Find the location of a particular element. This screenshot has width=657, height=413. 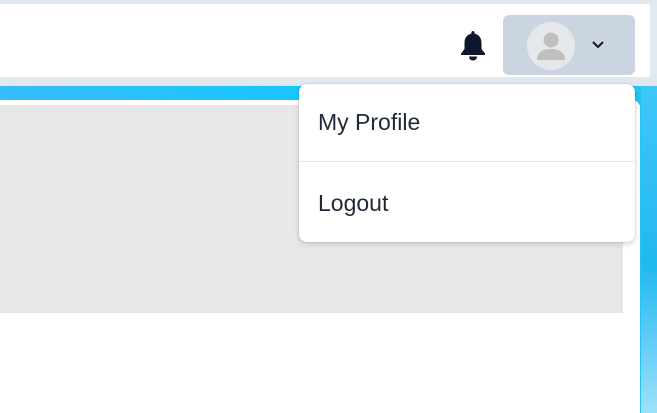

chevron-down-icon is located at coordinates (598, 45).